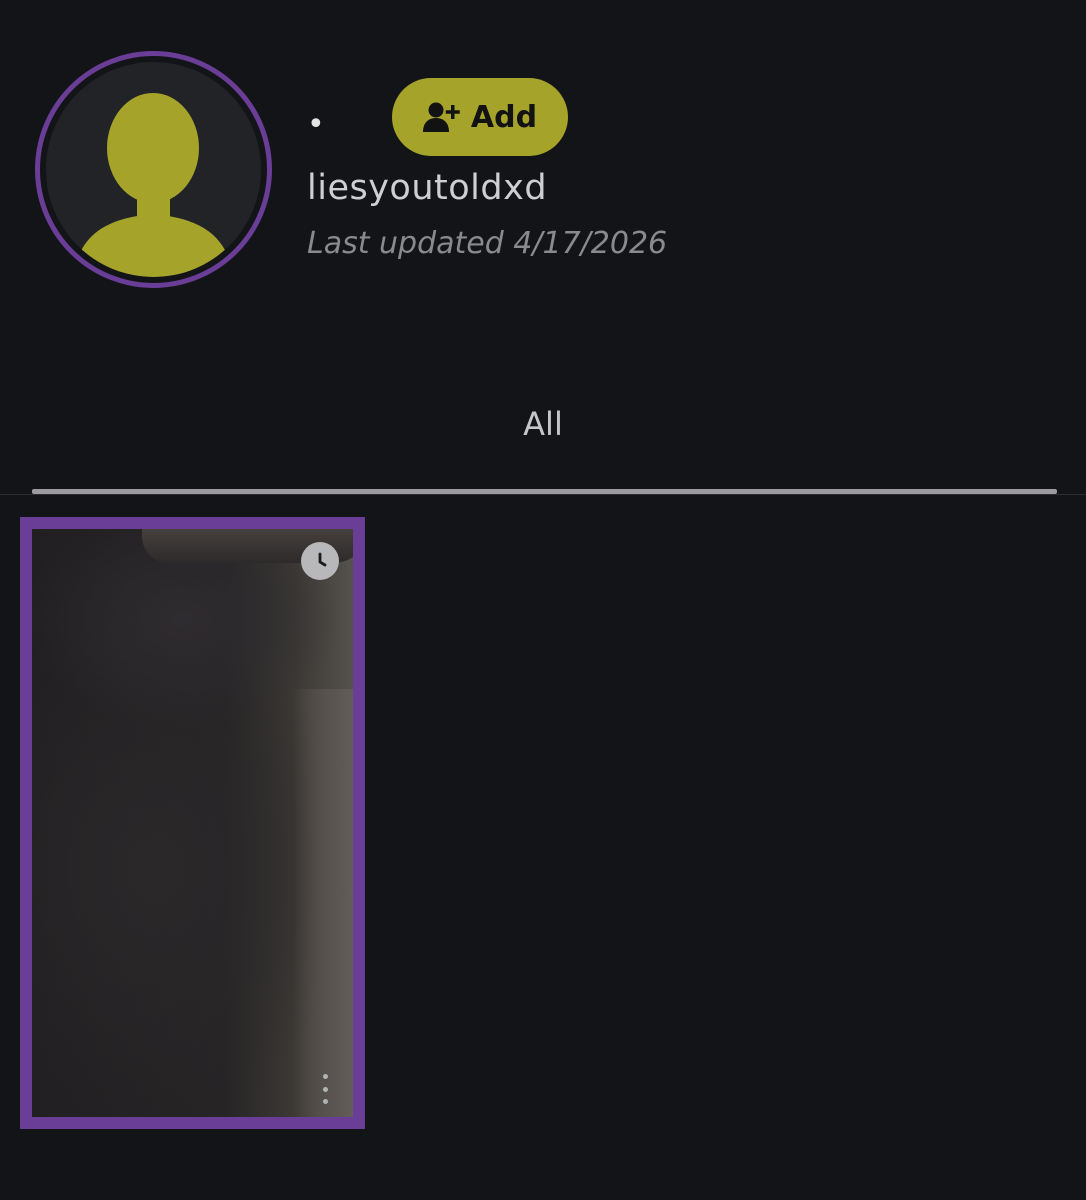 The height and width of the screenshot is (1200, 1086). I want to click on more-vertical-icon, so click(325, 1089).